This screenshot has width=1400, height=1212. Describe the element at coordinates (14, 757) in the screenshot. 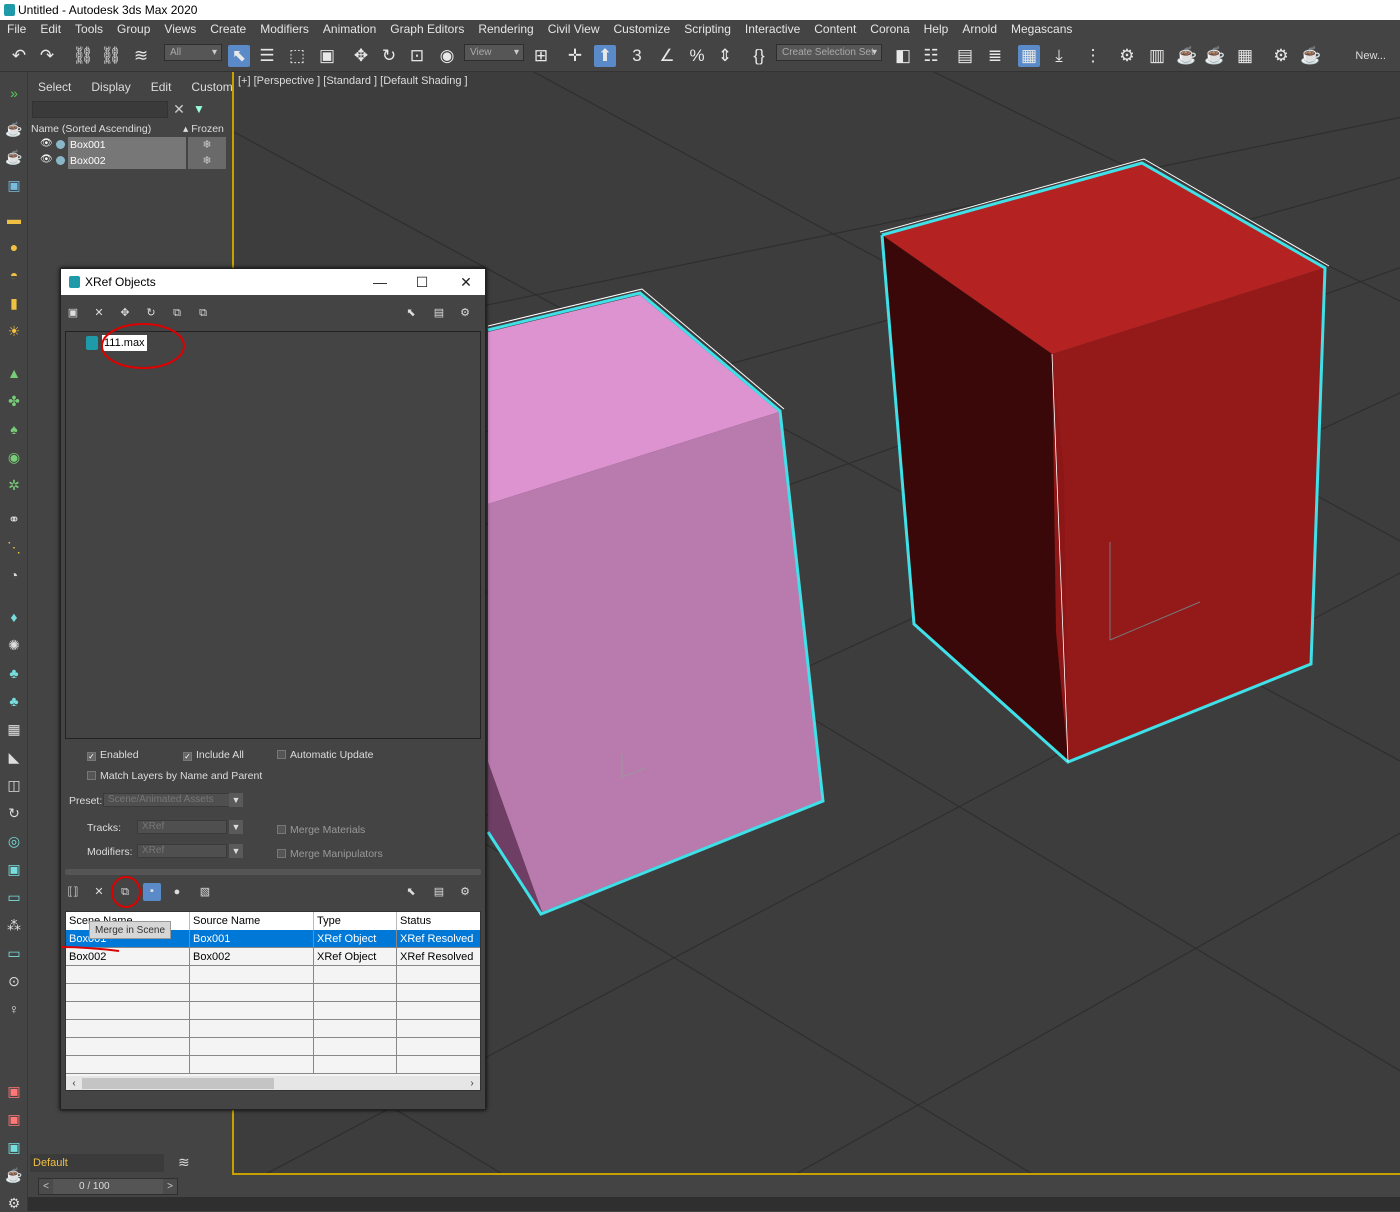

I see `spotlight-icon: ◣` at that location.